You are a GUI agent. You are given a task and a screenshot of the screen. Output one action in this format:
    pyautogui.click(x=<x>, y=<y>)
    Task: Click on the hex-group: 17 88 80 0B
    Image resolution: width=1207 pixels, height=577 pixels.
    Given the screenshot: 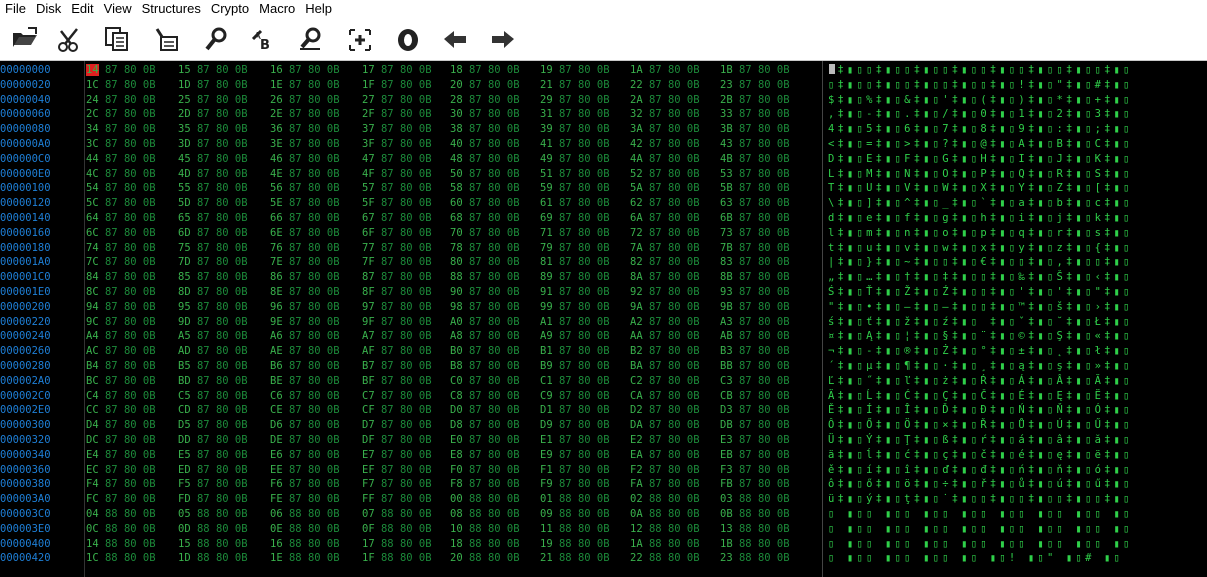 What is the action you would take?
    pyautogui.click(x=397, y=544)
    